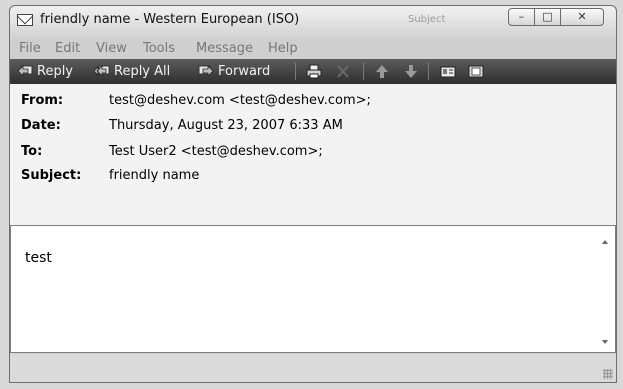 The image size is (623, 389). Describe the element at coordinates (521, 17) in the screenshot. I see `minimize-button: –` at that location.